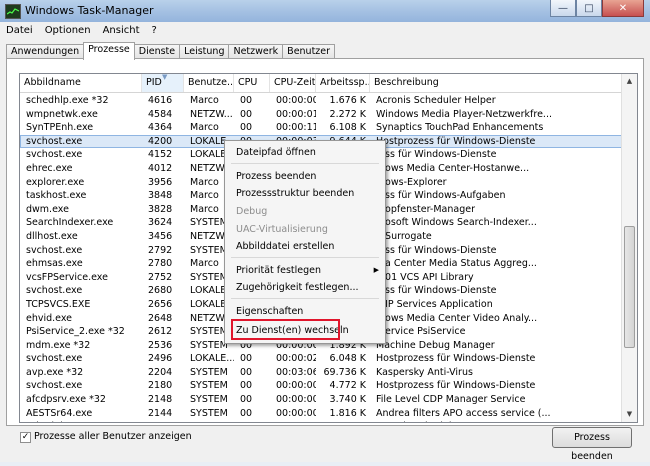 The image size is (650, 466). What do you see at coordinates (163, 83) in the screenshot?
I see `col-pid: ▼ PID` at bounding box center [163, 83].